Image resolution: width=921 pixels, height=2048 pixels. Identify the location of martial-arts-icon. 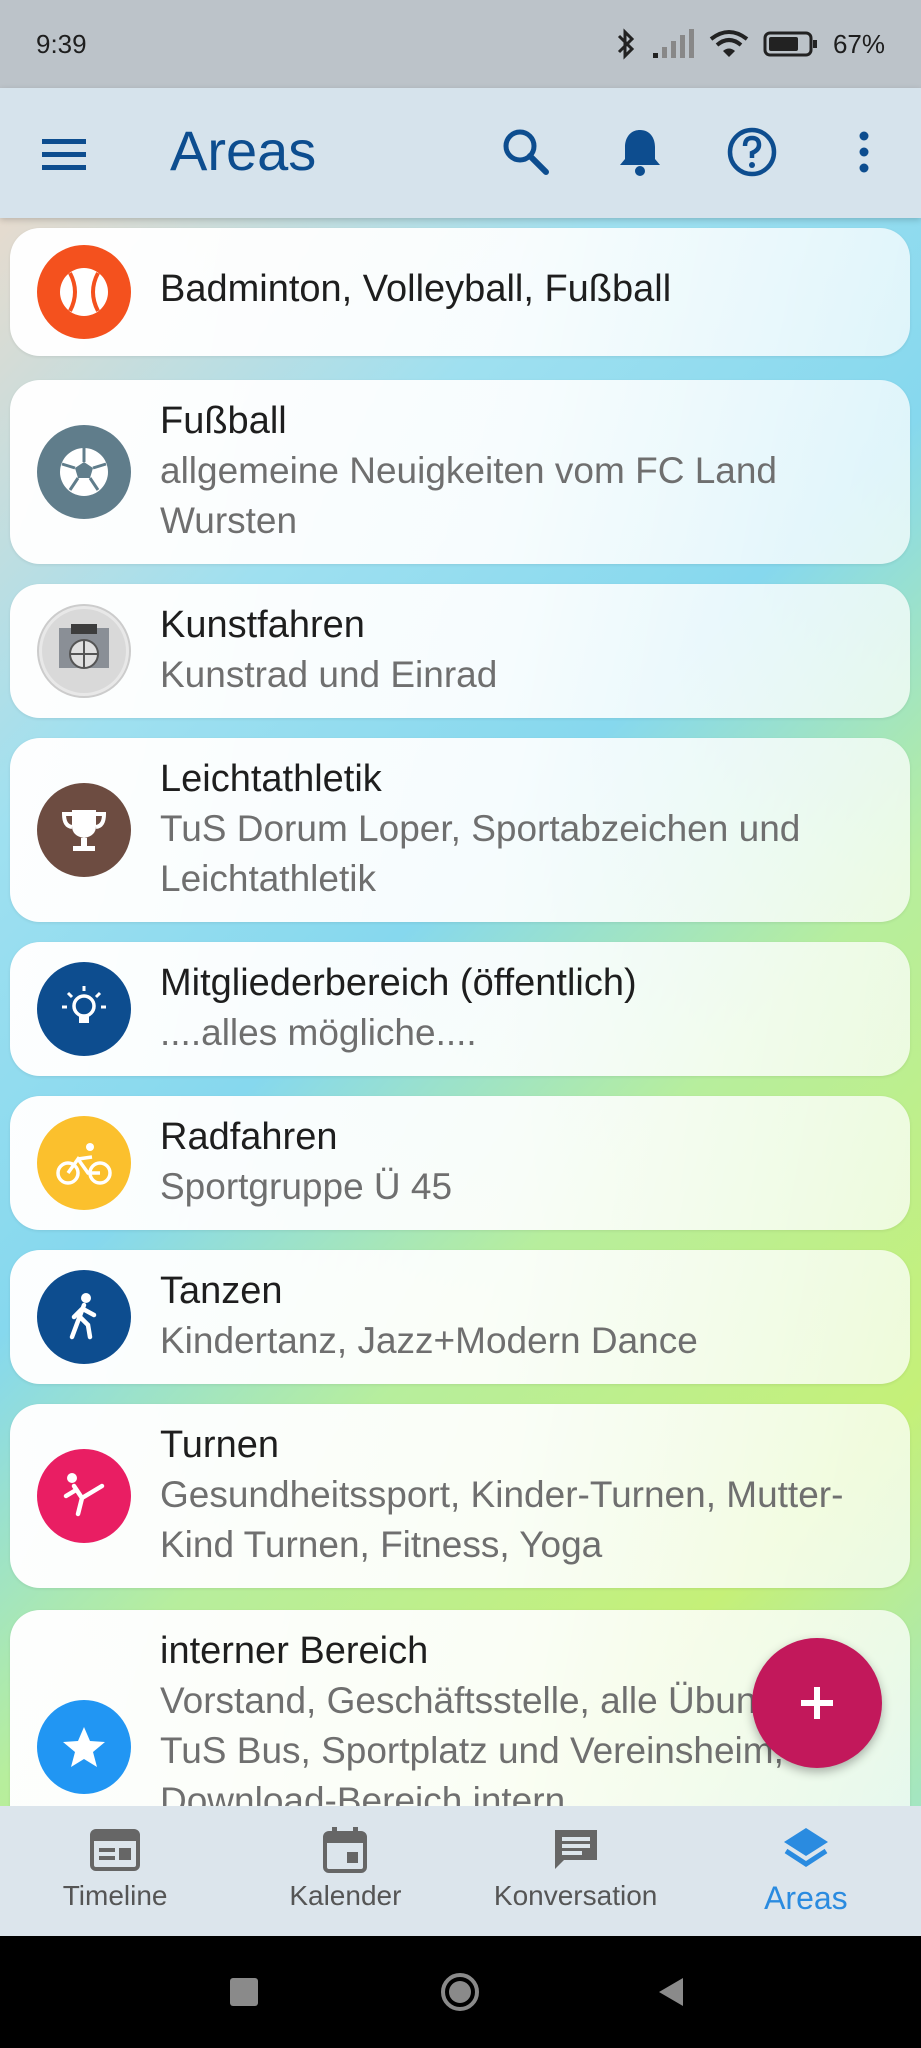
(84, 1495).